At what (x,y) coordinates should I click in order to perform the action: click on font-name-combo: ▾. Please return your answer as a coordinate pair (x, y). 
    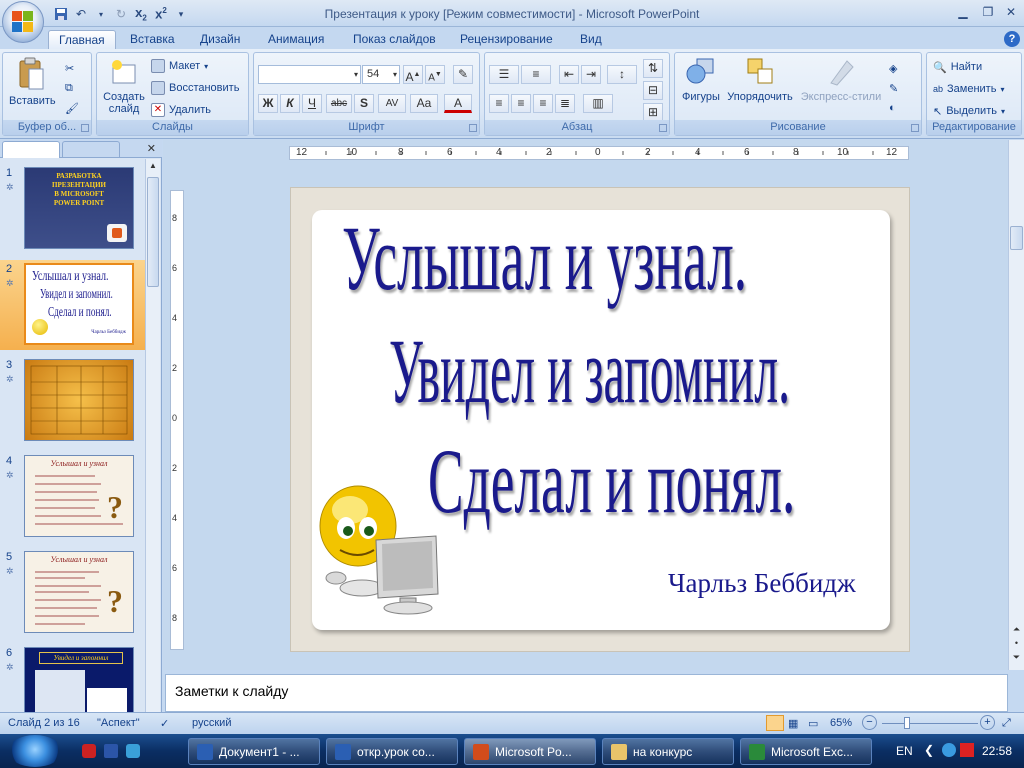
    Looking at the image, I should click on (309, 74).